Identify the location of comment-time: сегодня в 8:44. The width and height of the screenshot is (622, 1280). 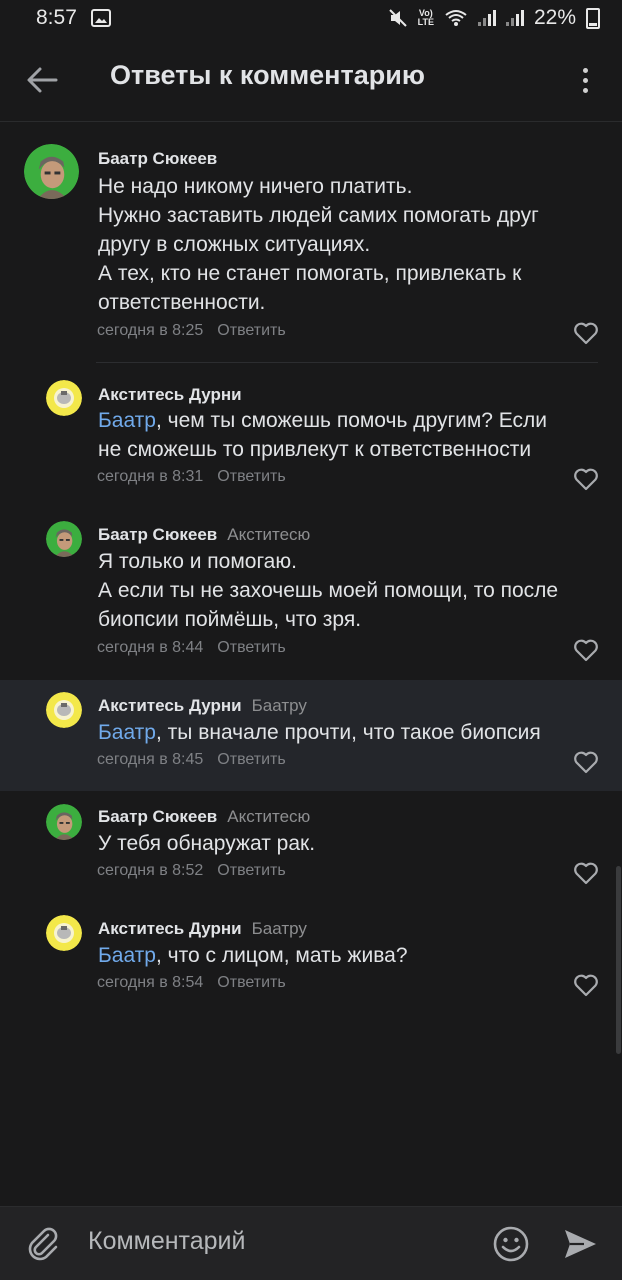
(150, 647).